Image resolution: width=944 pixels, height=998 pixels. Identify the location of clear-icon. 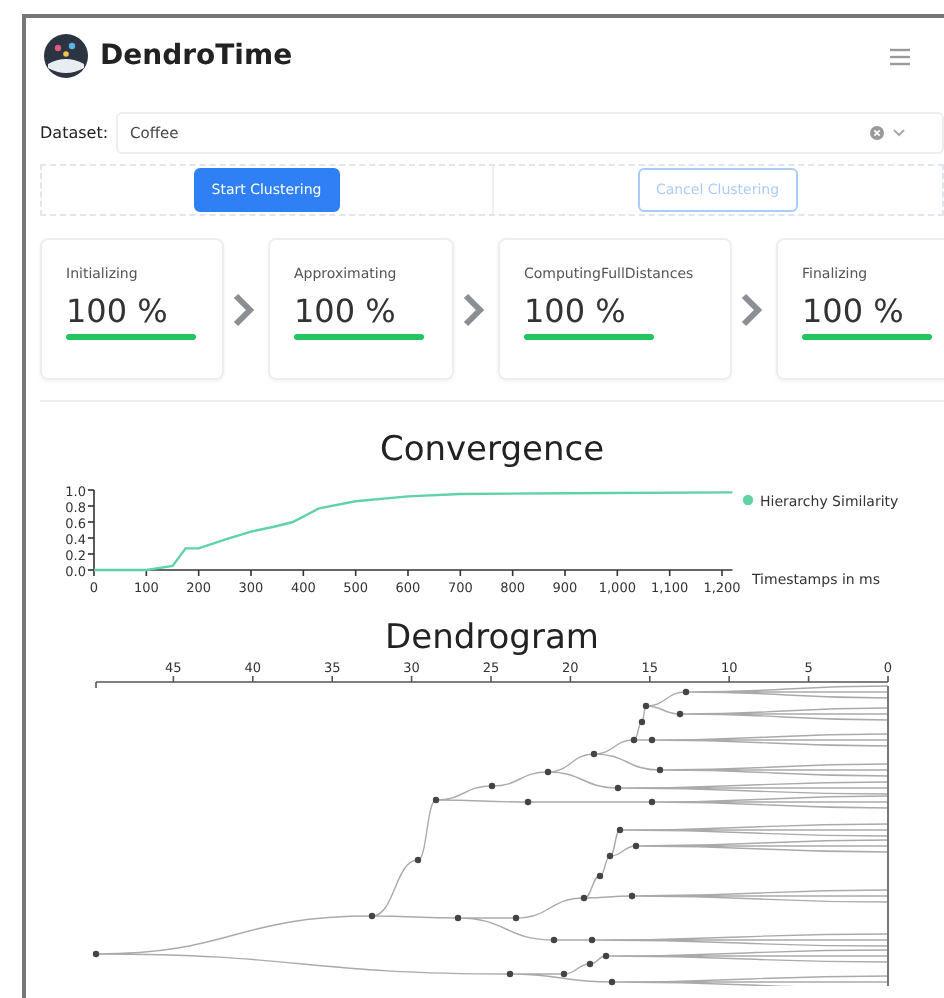
(877, 133).